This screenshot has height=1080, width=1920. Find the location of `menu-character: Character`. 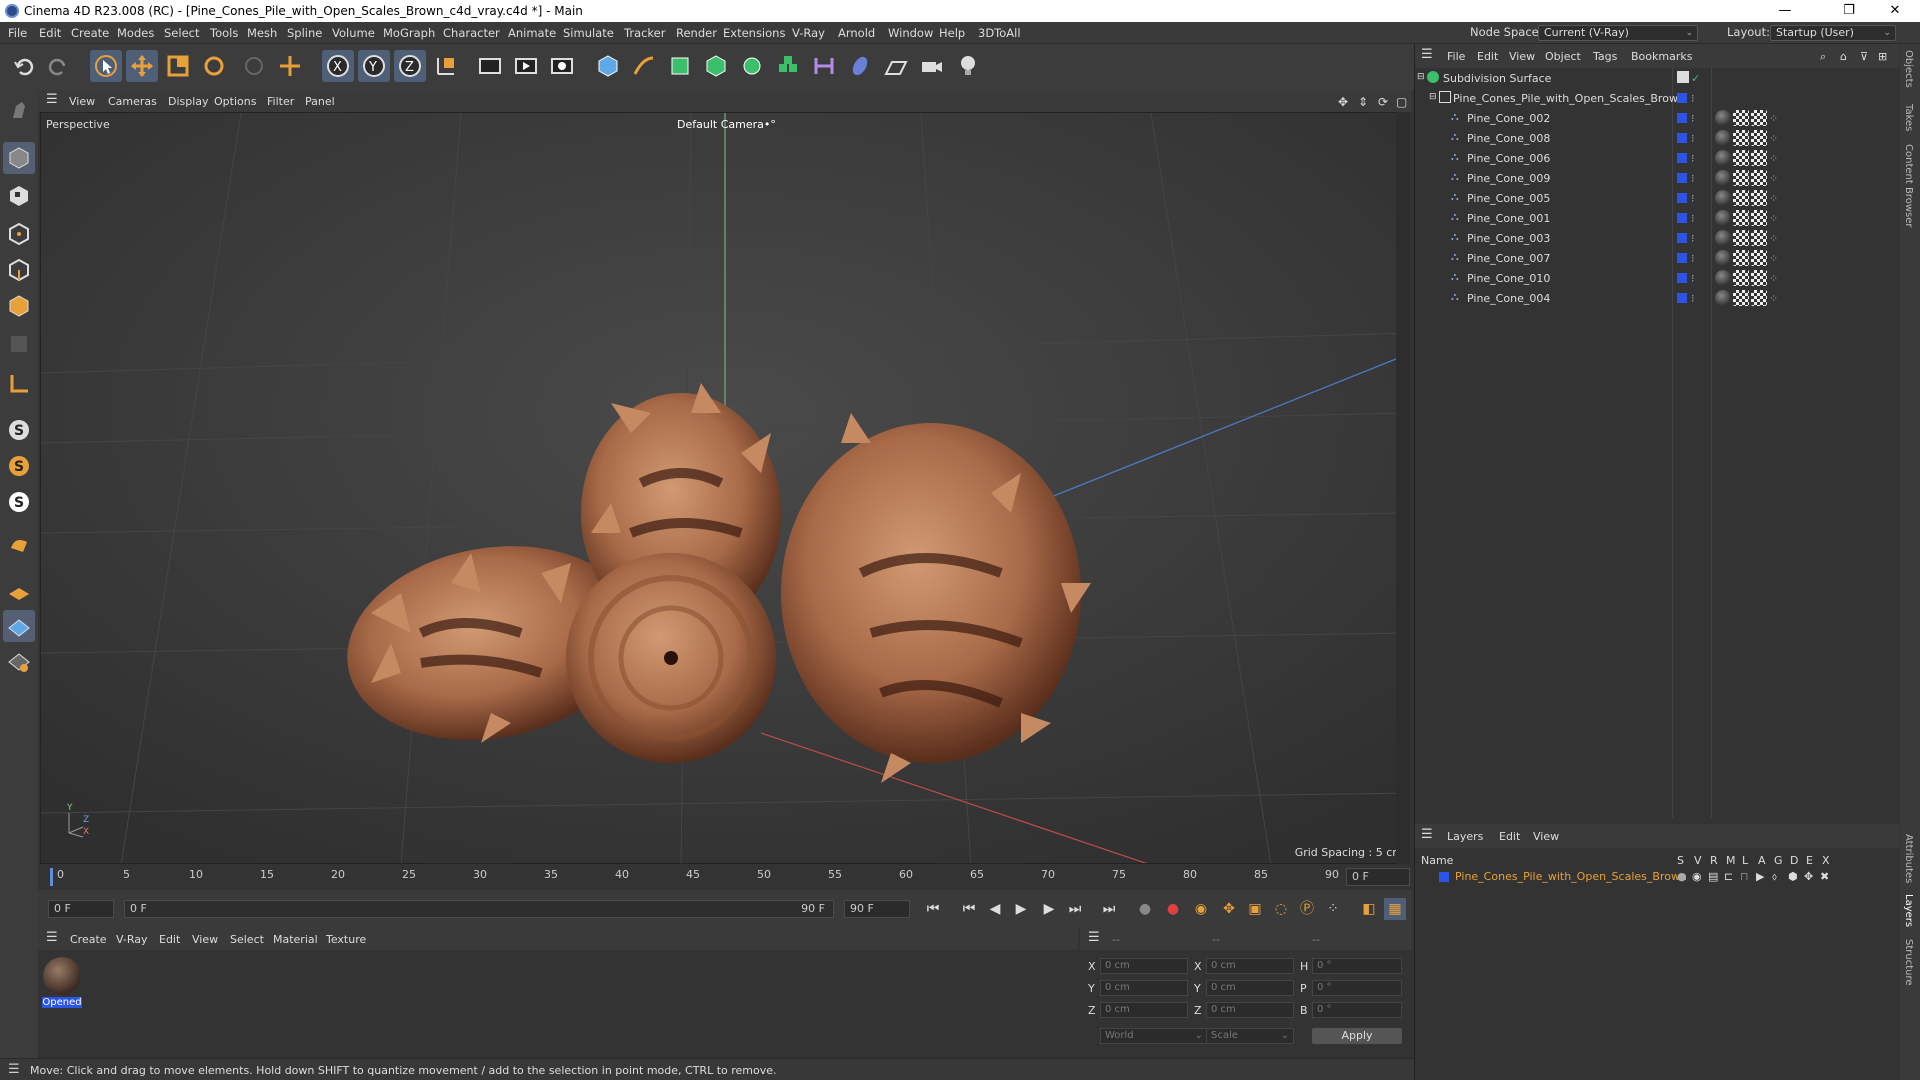

menu-character: Character is located at coordinates (471, 33).